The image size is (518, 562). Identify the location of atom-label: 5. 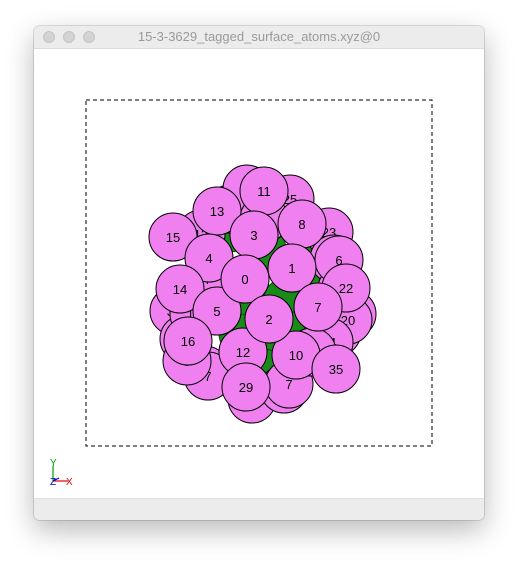
(216, 311).